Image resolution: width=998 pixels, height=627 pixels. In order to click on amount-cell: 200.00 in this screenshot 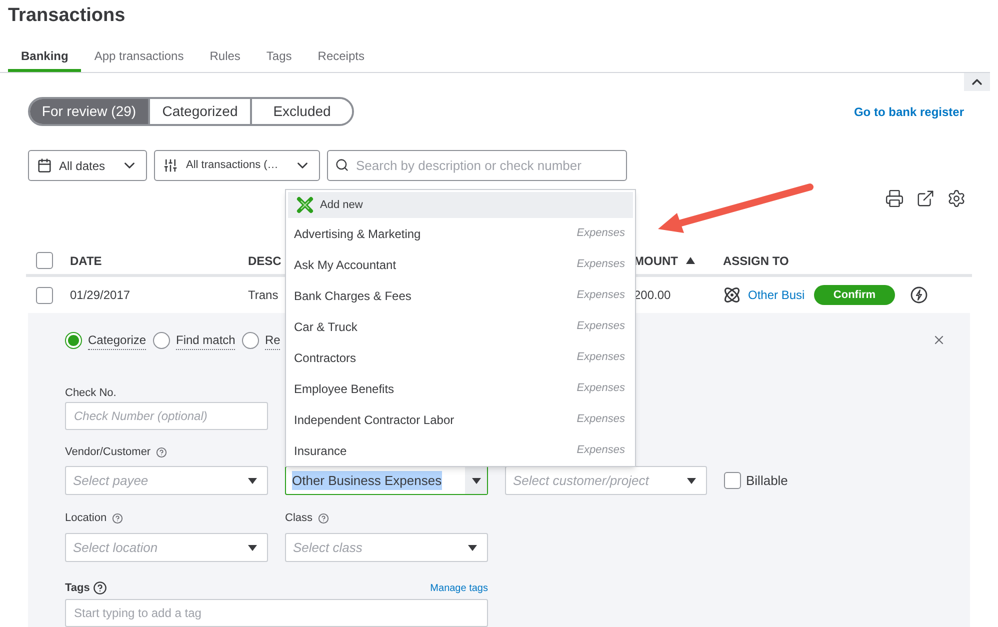, I will do `click(652, 295)`.